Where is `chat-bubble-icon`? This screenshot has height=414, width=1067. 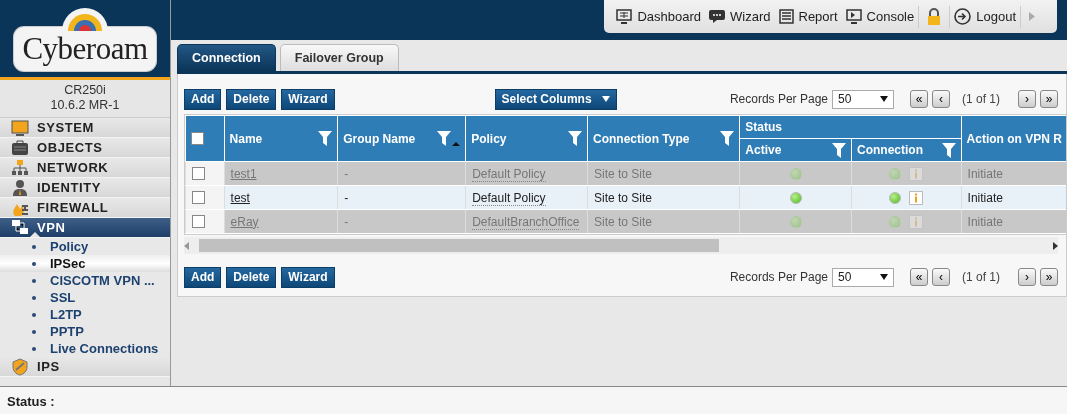
chat-bubble-icon is located at coordinates (717, 16).